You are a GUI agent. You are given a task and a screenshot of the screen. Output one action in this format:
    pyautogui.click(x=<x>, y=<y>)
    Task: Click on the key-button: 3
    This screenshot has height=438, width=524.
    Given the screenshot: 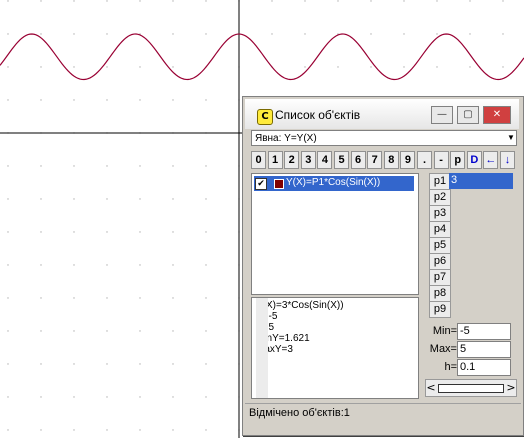 What is the action you would take?
    pyautogui.click(x=308, y=160)
    